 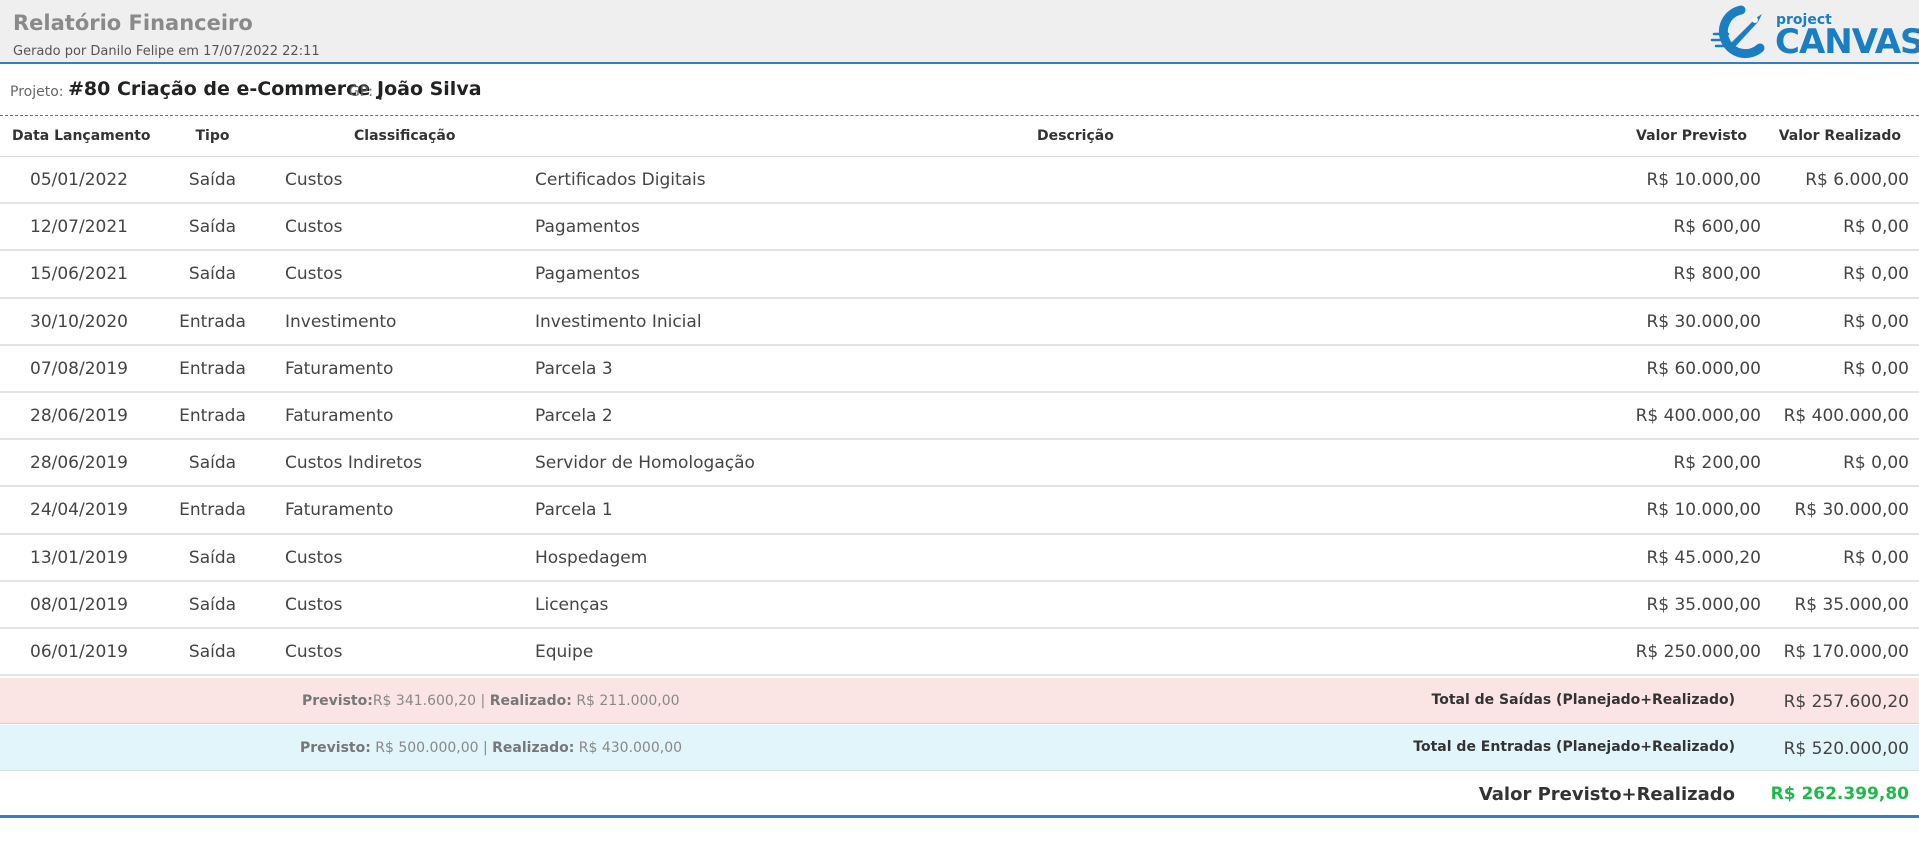 I want to click on row-valor-previsto: R$ 800,00, so click(x=1717, y=274).